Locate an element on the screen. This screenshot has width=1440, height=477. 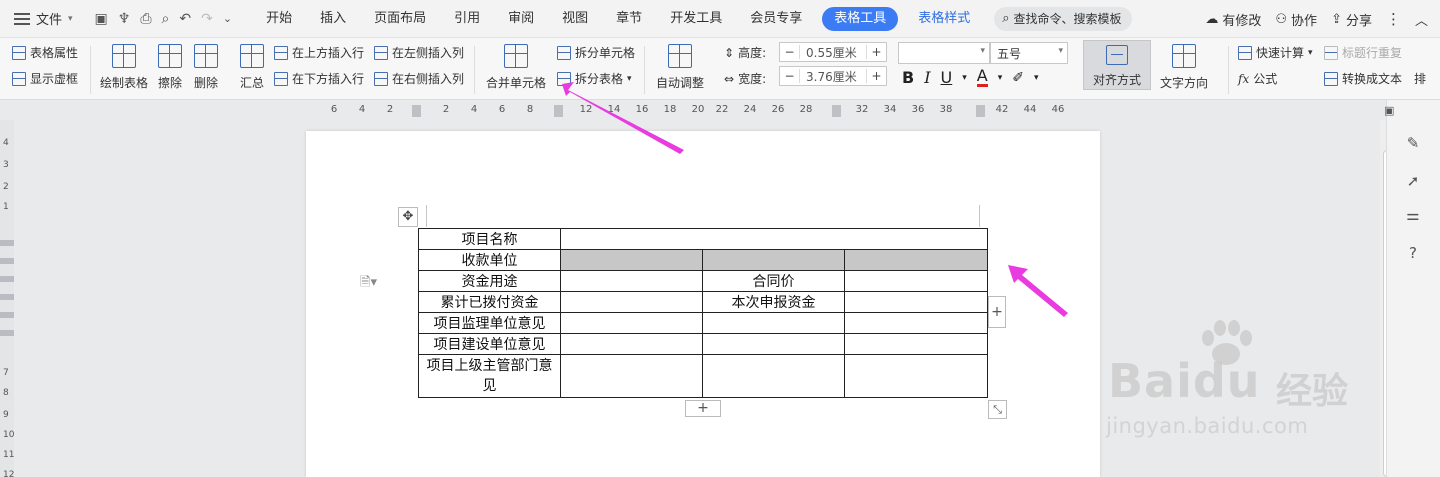
more-menu-icon: ⋮ is located at coordinates (1393, 19).